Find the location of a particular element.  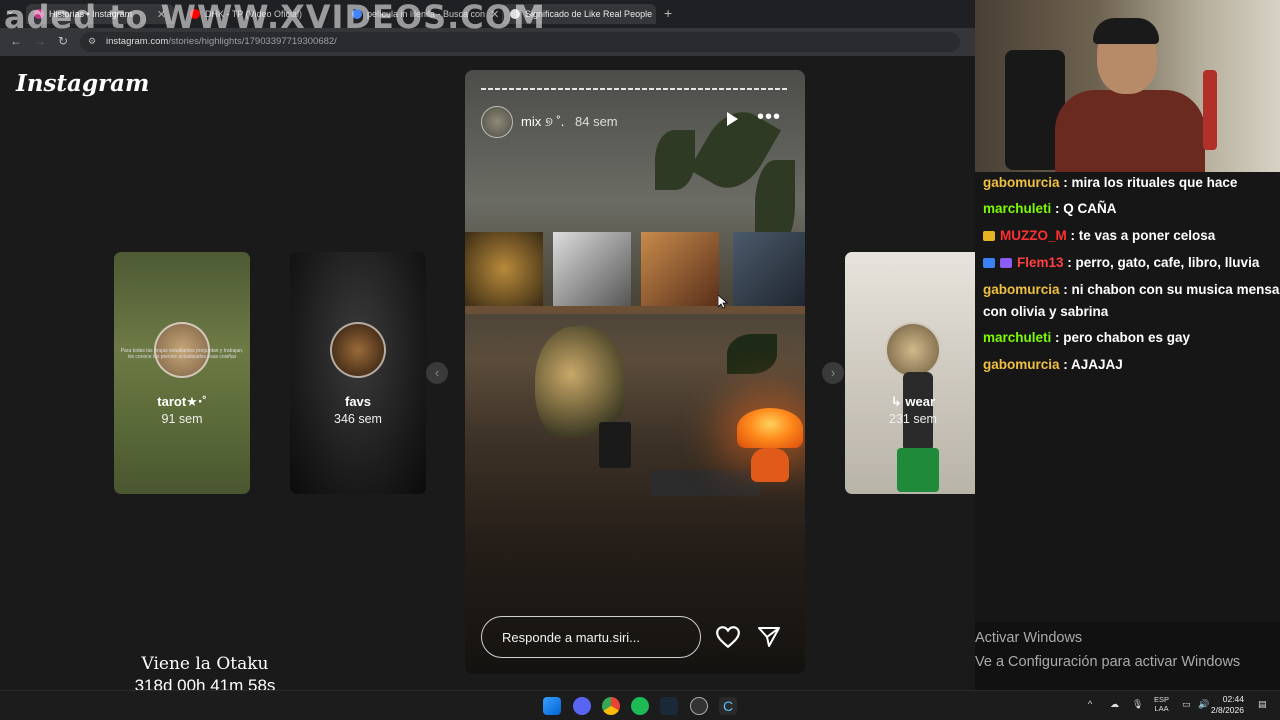

new-tab-icon: + is located at coordinates (668, 13).